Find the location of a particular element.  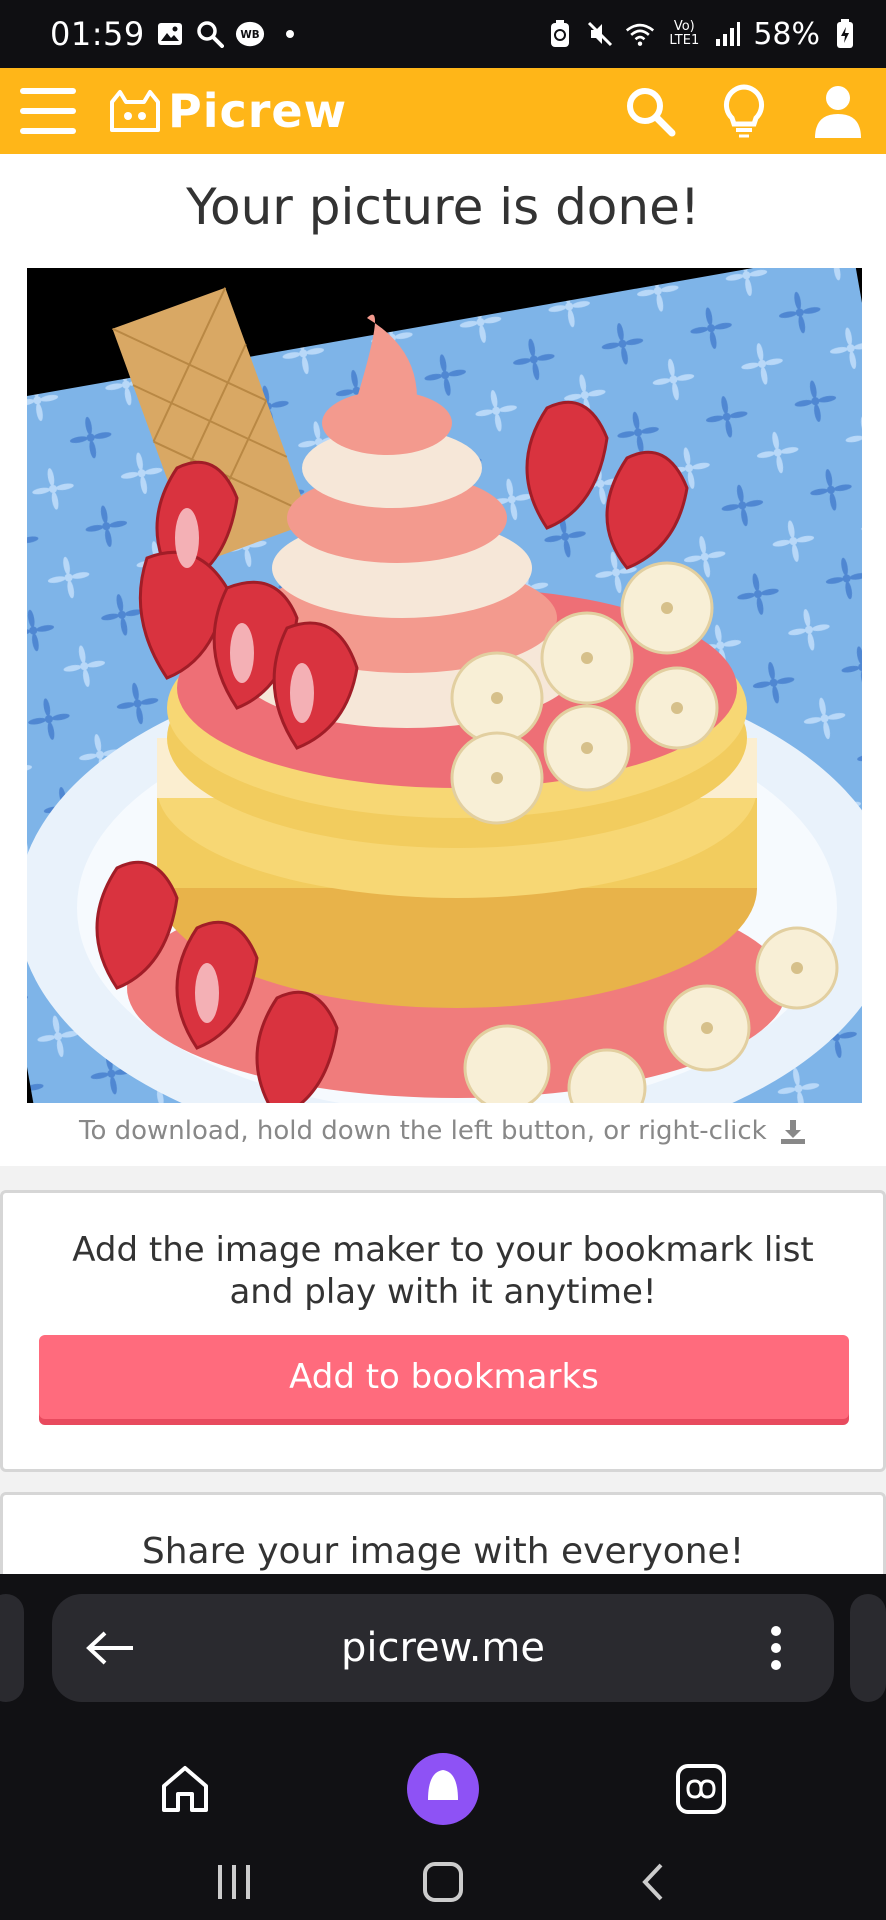

browser-nav is located at coordinates (443, 1789).